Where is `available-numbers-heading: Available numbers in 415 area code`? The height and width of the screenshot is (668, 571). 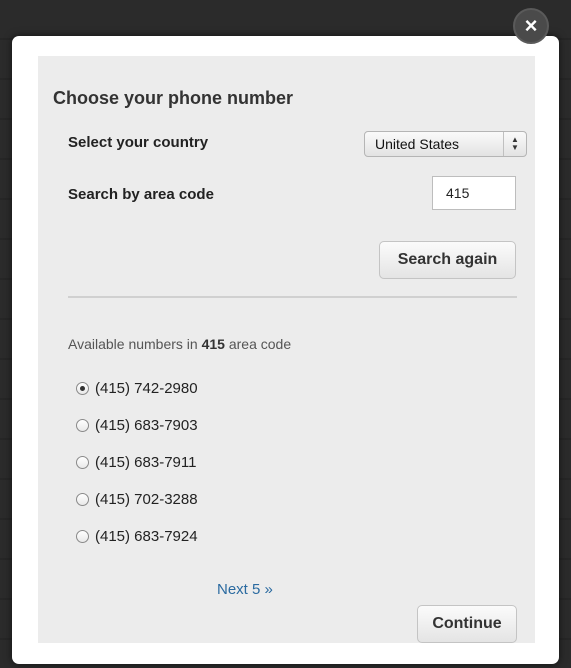
available-numbers-heading: Available numbers in 415 area code is located at coordinates (179, 344).